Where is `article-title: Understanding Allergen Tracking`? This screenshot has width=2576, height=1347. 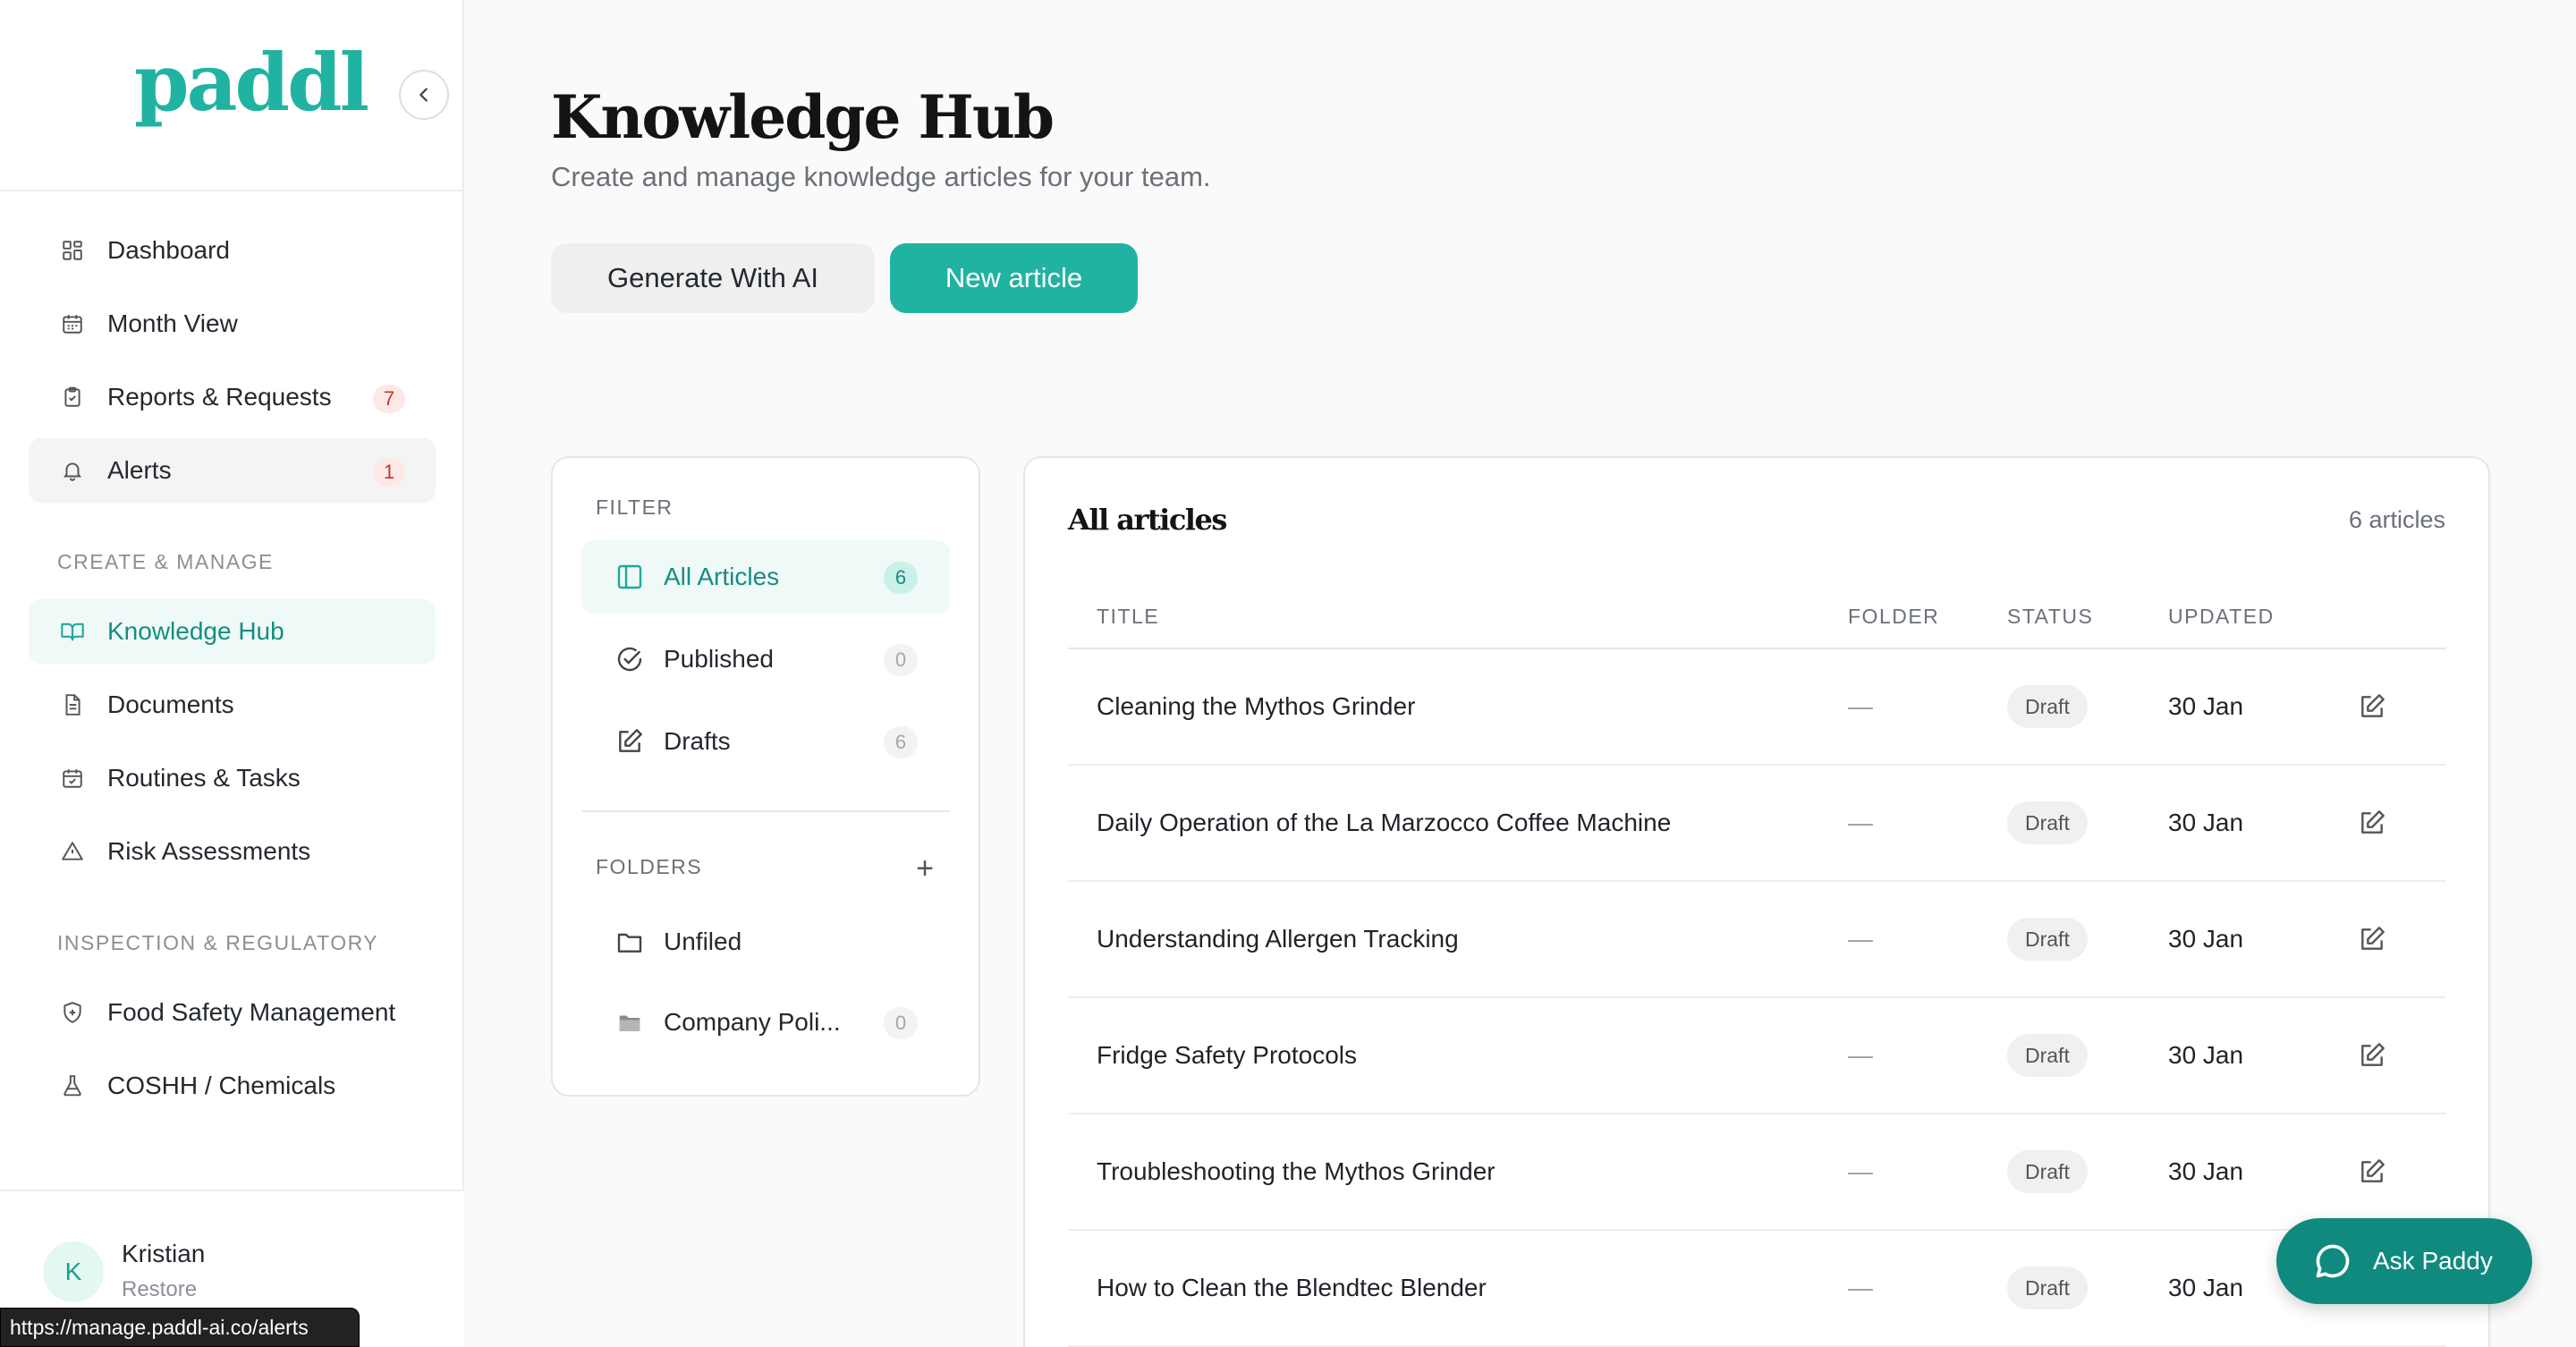 article-title: Understanding Allergen Tracking is located at coordinates (1278, 939).